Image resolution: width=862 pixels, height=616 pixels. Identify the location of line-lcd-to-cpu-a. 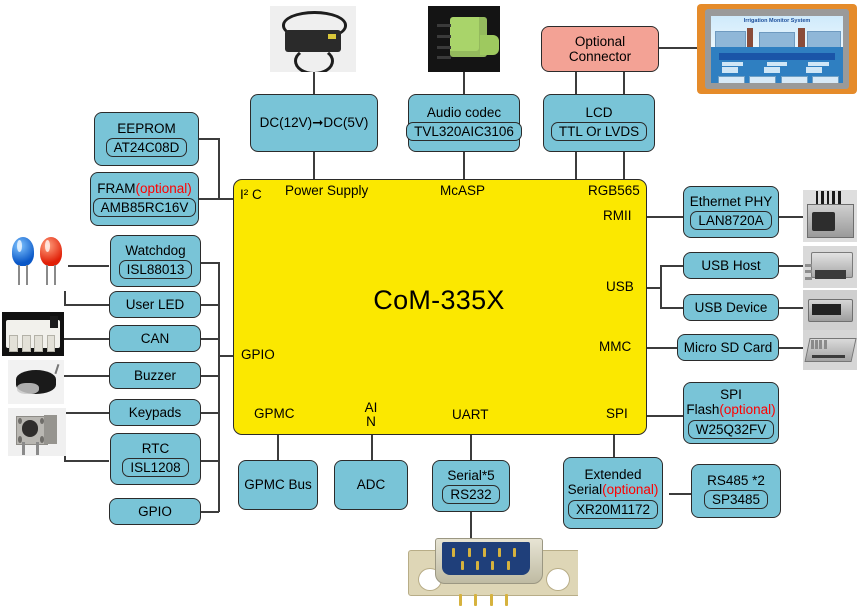
(576, 165).